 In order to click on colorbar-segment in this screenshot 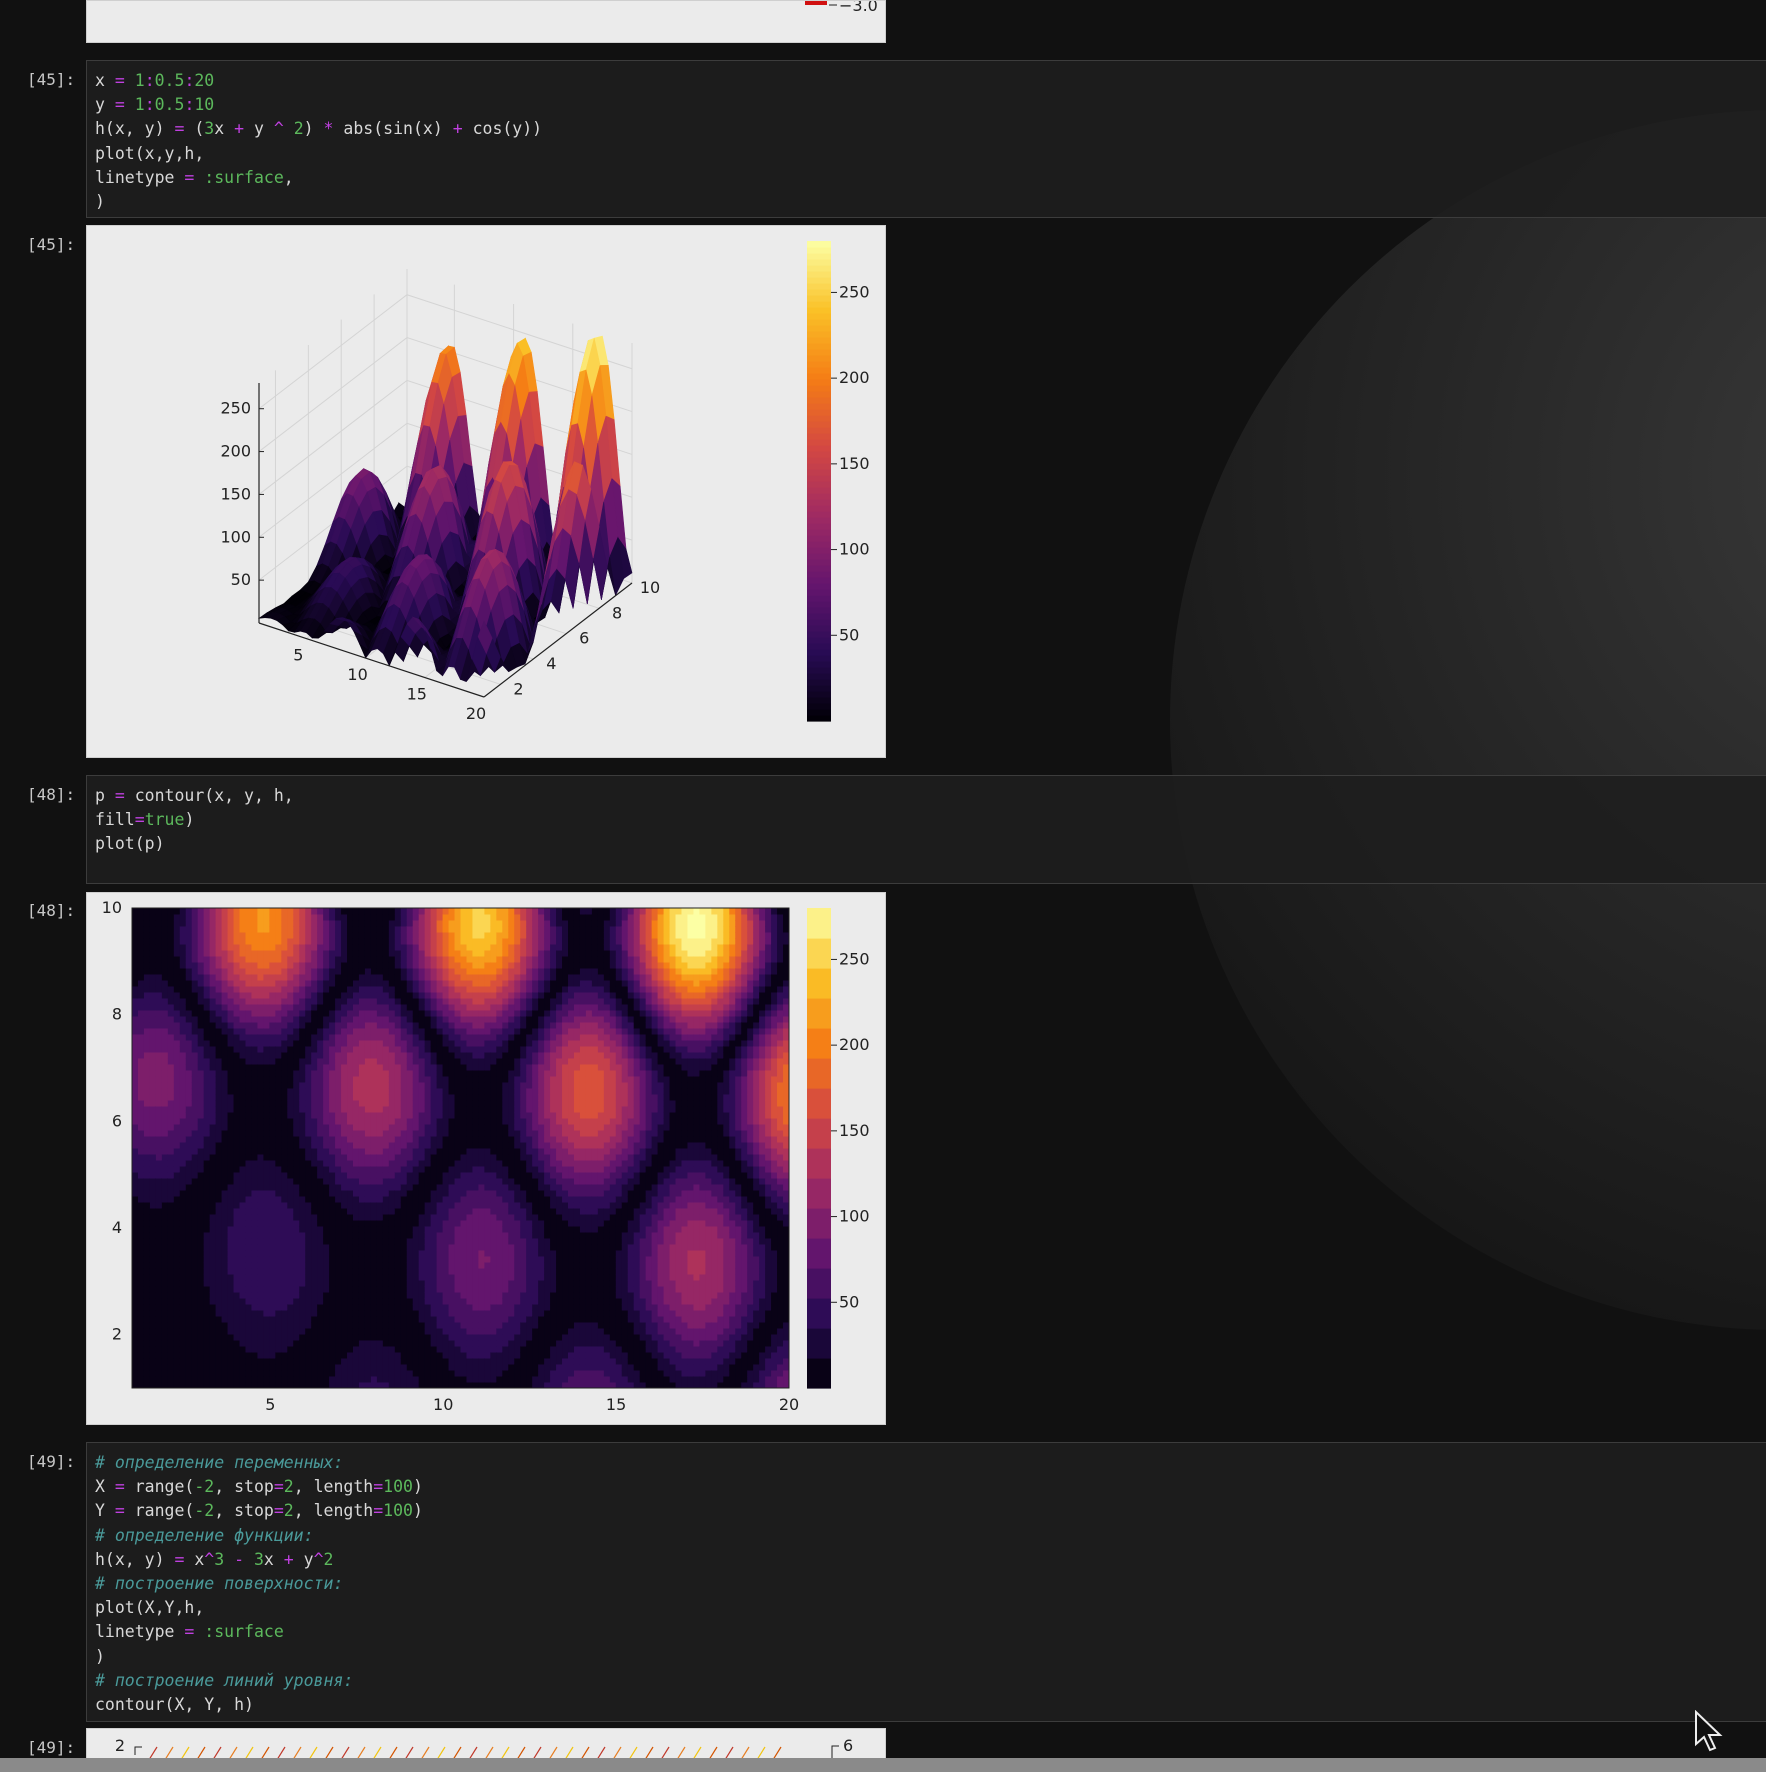, I will do `click(819, 322)`.